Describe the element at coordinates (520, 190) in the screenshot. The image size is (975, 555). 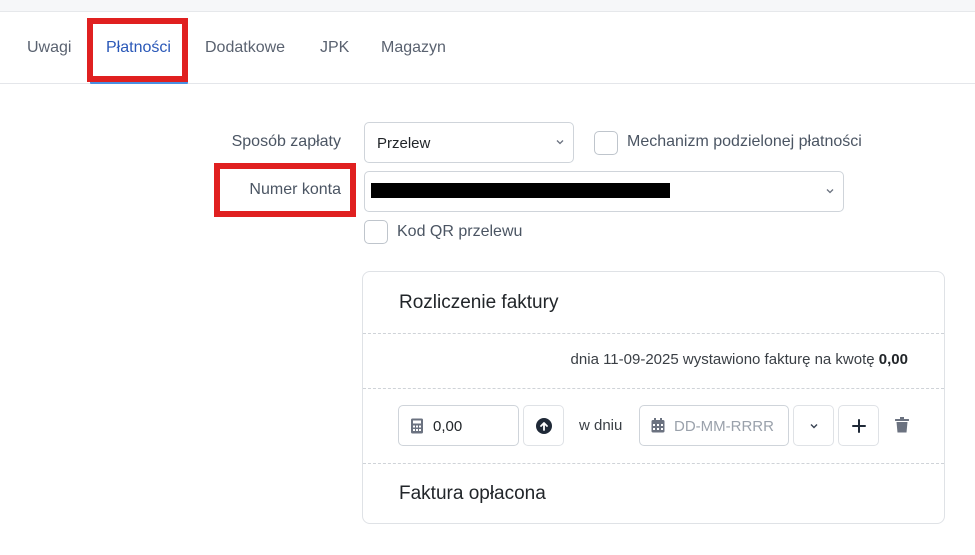
I see `redacted-account-number` at that location.